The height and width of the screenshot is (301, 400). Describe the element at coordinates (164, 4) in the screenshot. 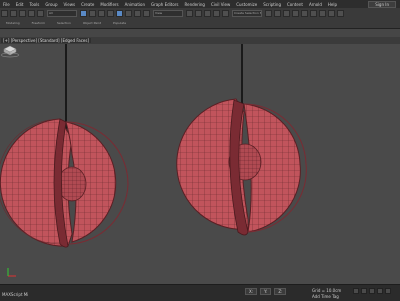

I see `menu-graph-editors: Graph Editors` at that location.